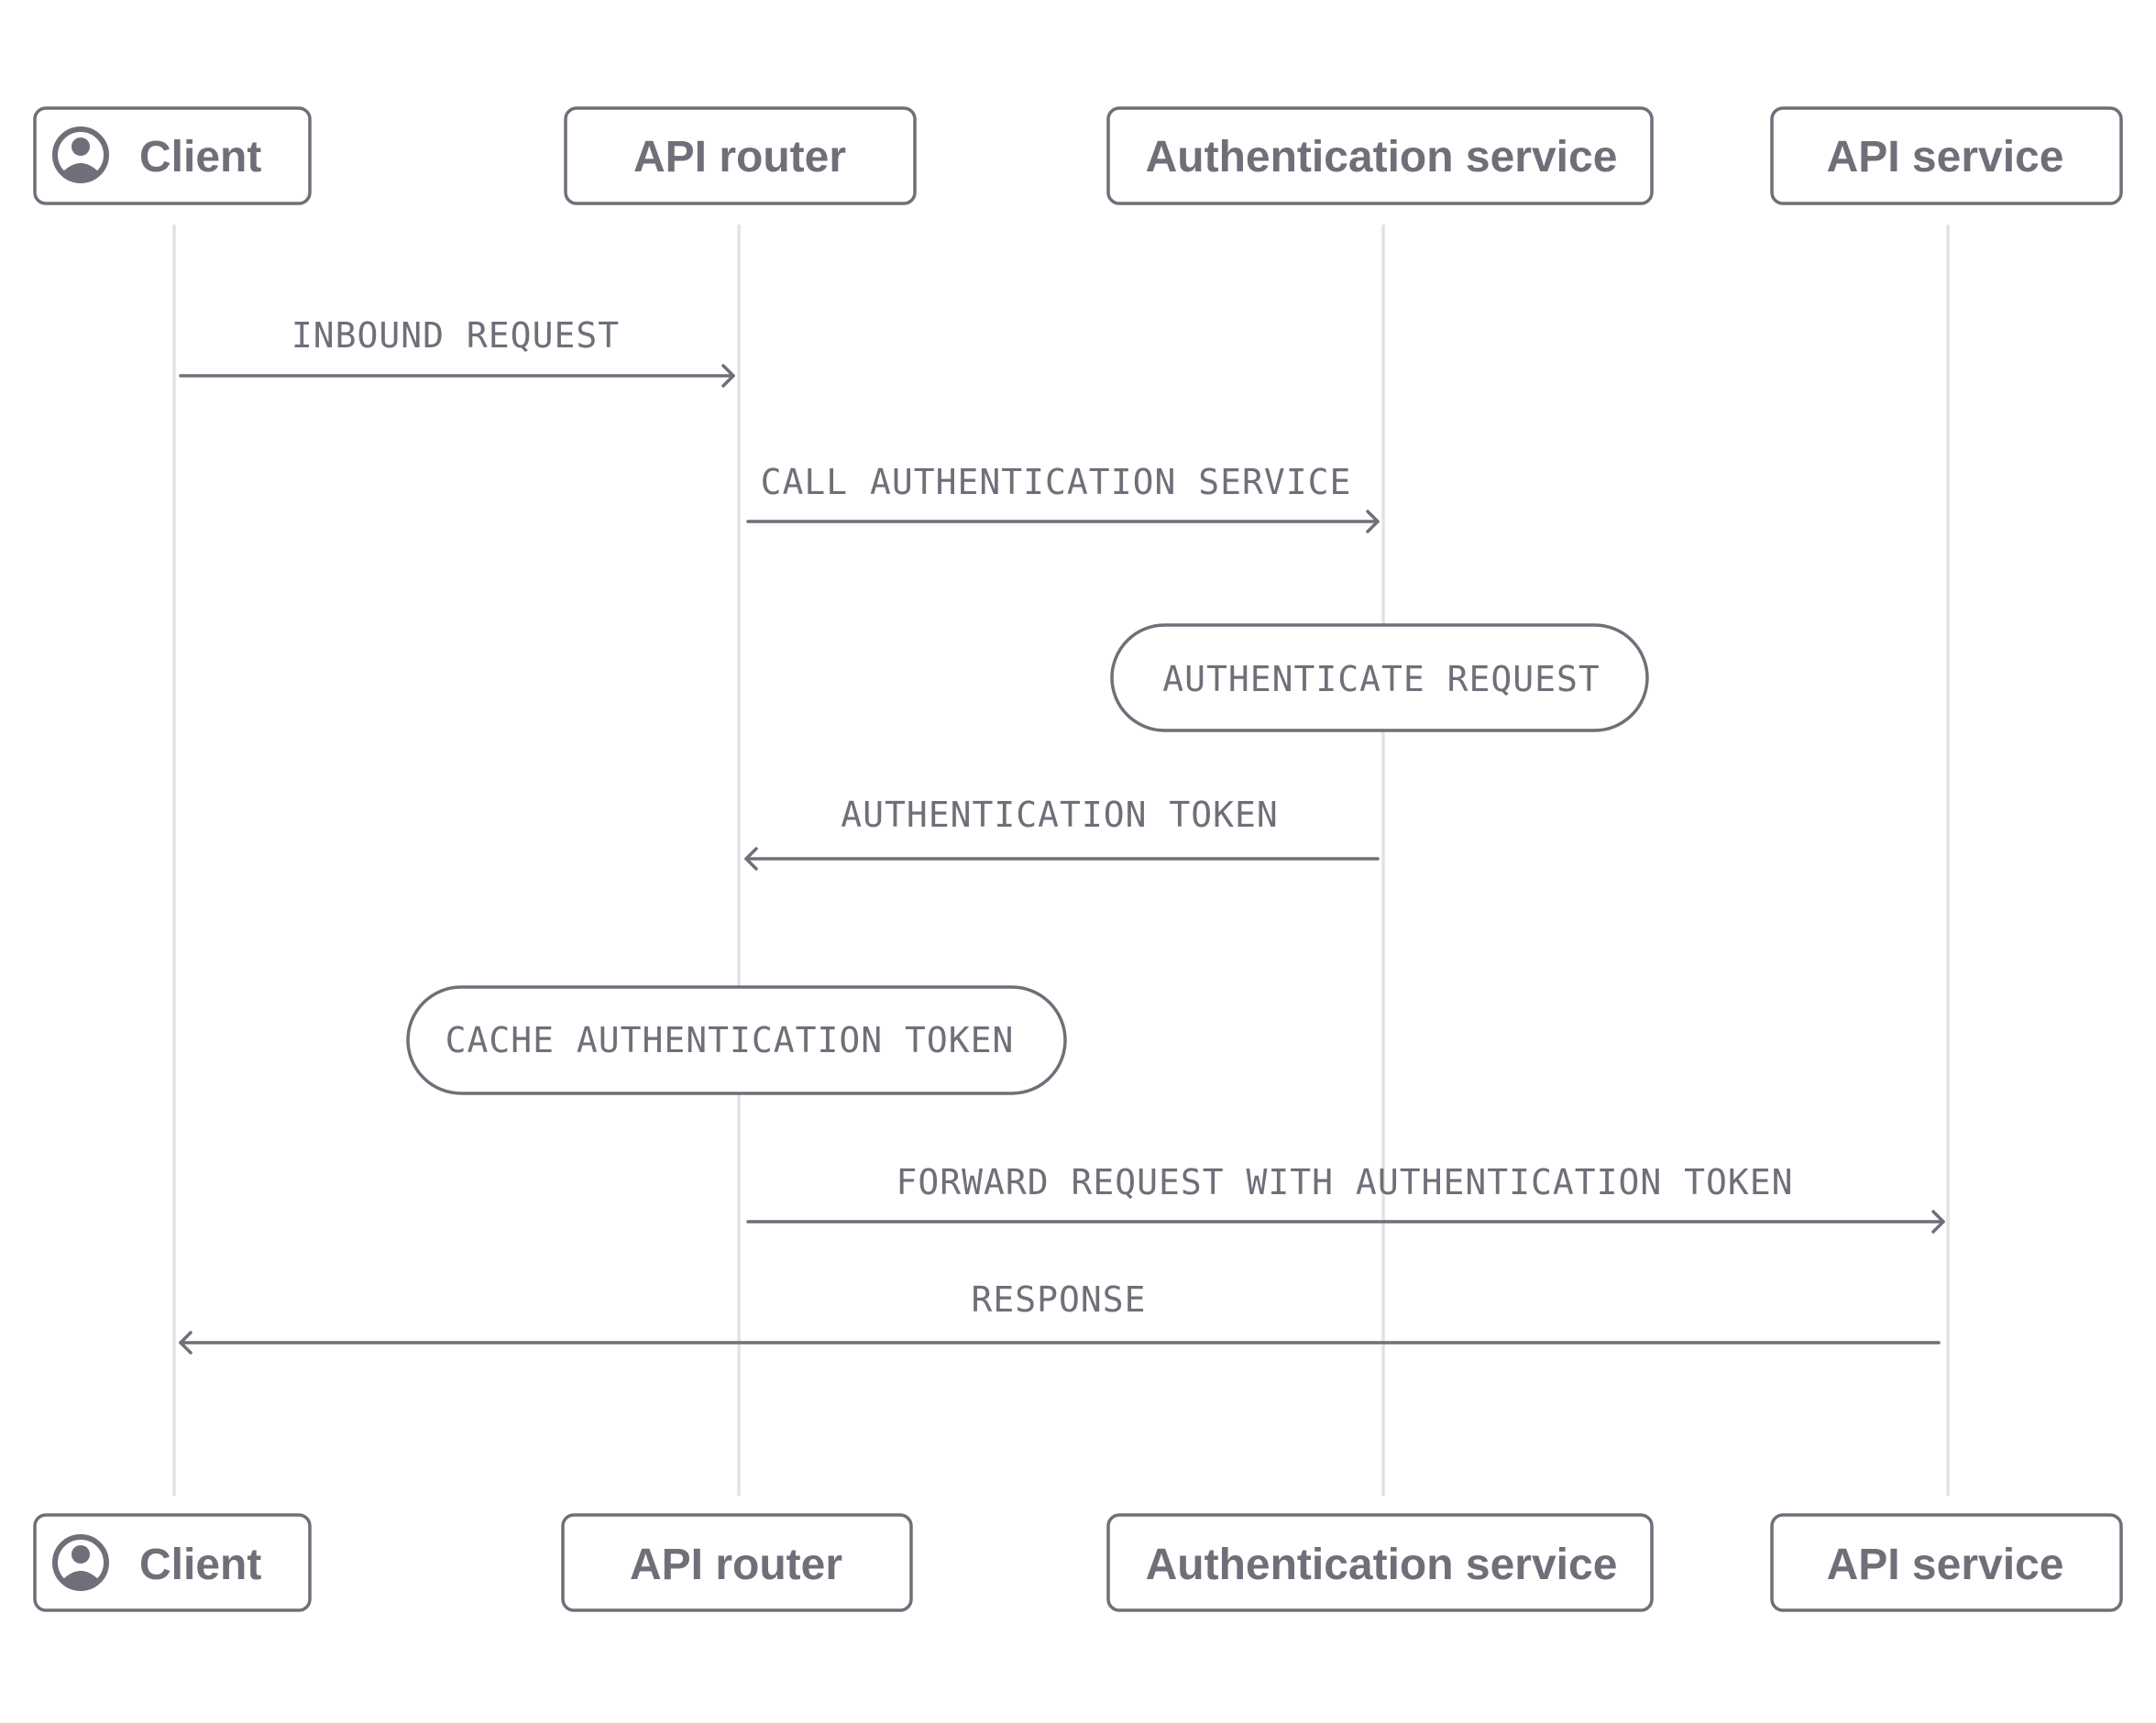 The image size is (2156, 1723). Describe the element at coordinates (1060, 815) in the screenshot. I see `message-label: AUTHENTICATION TOKEN` at that location.